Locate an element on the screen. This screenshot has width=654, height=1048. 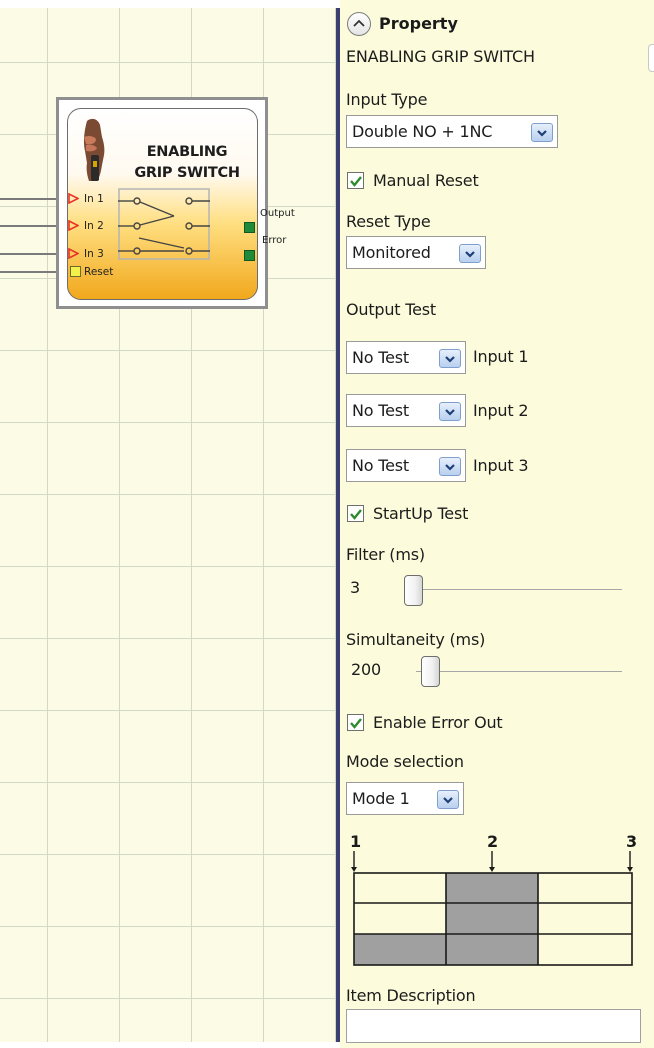
item-name: ENABLING GRIP SWITCH is located at coordinates (440, 56).